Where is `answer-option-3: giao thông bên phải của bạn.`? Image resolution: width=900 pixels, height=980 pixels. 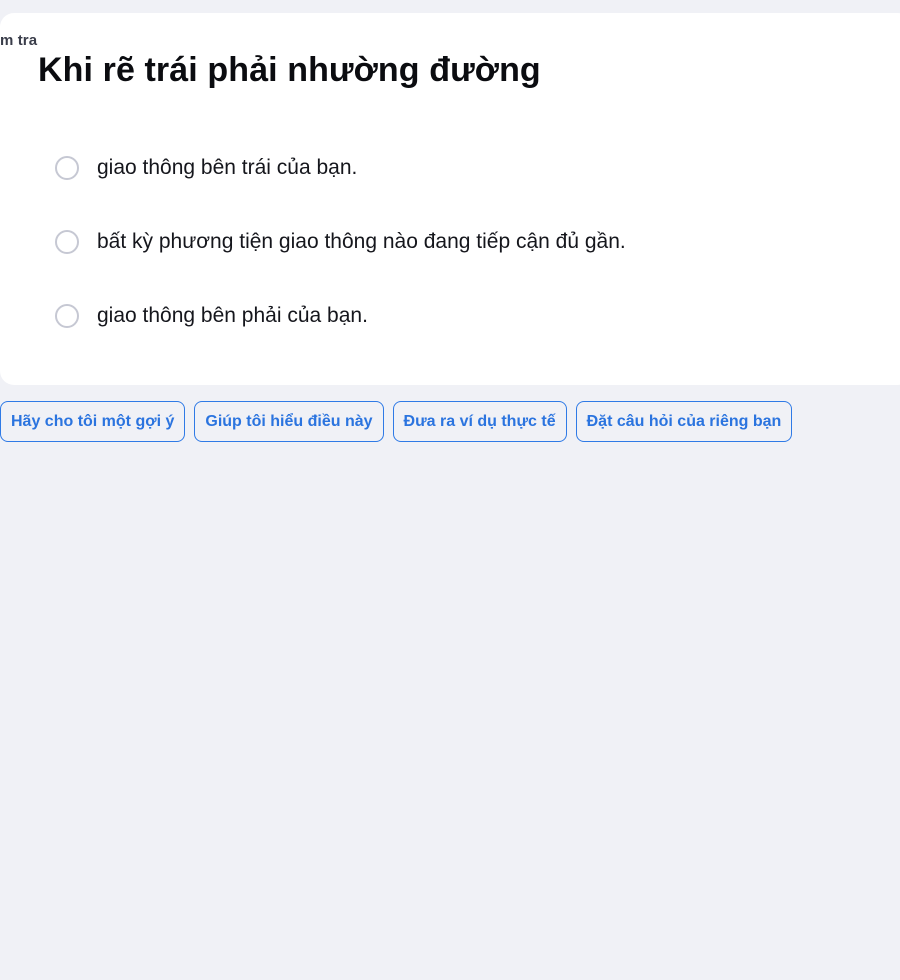
answer-option-3: giao thông bên phải của bạn. is located at coordinates (340, 316).